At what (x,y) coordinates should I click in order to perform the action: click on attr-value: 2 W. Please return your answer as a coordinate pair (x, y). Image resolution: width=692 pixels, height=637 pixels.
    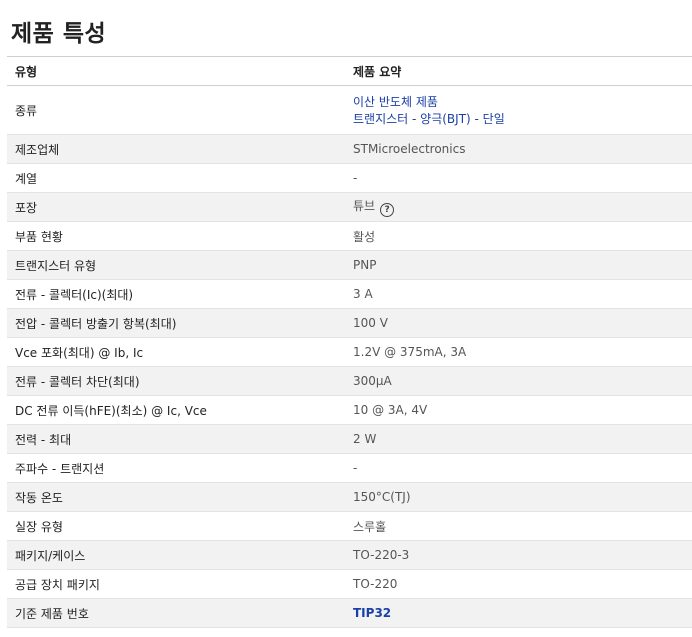
    Looking at the image, I should click on (518, 439).